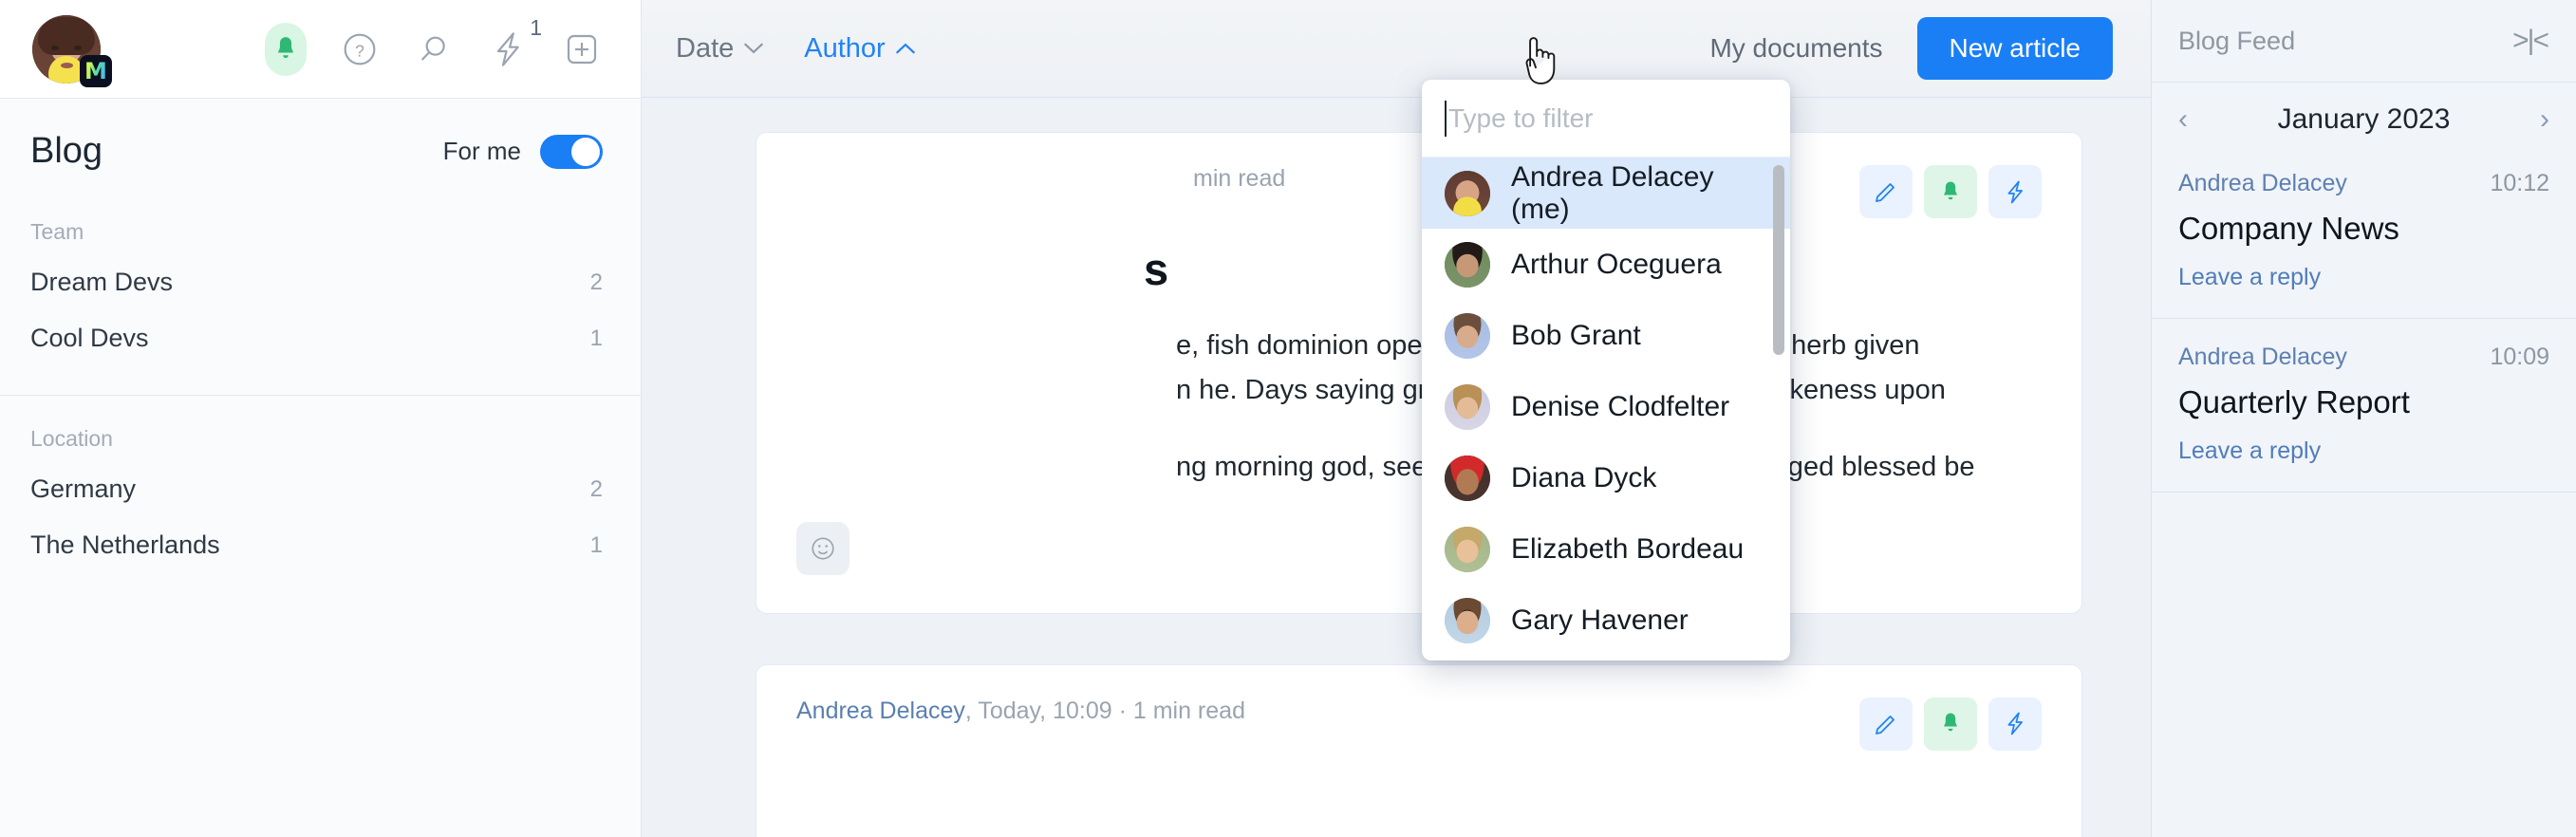 This screenshot has width=2576, height=837. Describe the element at coordinates (71, 438) in the screenshot. I see `section-label: Location` at that location.